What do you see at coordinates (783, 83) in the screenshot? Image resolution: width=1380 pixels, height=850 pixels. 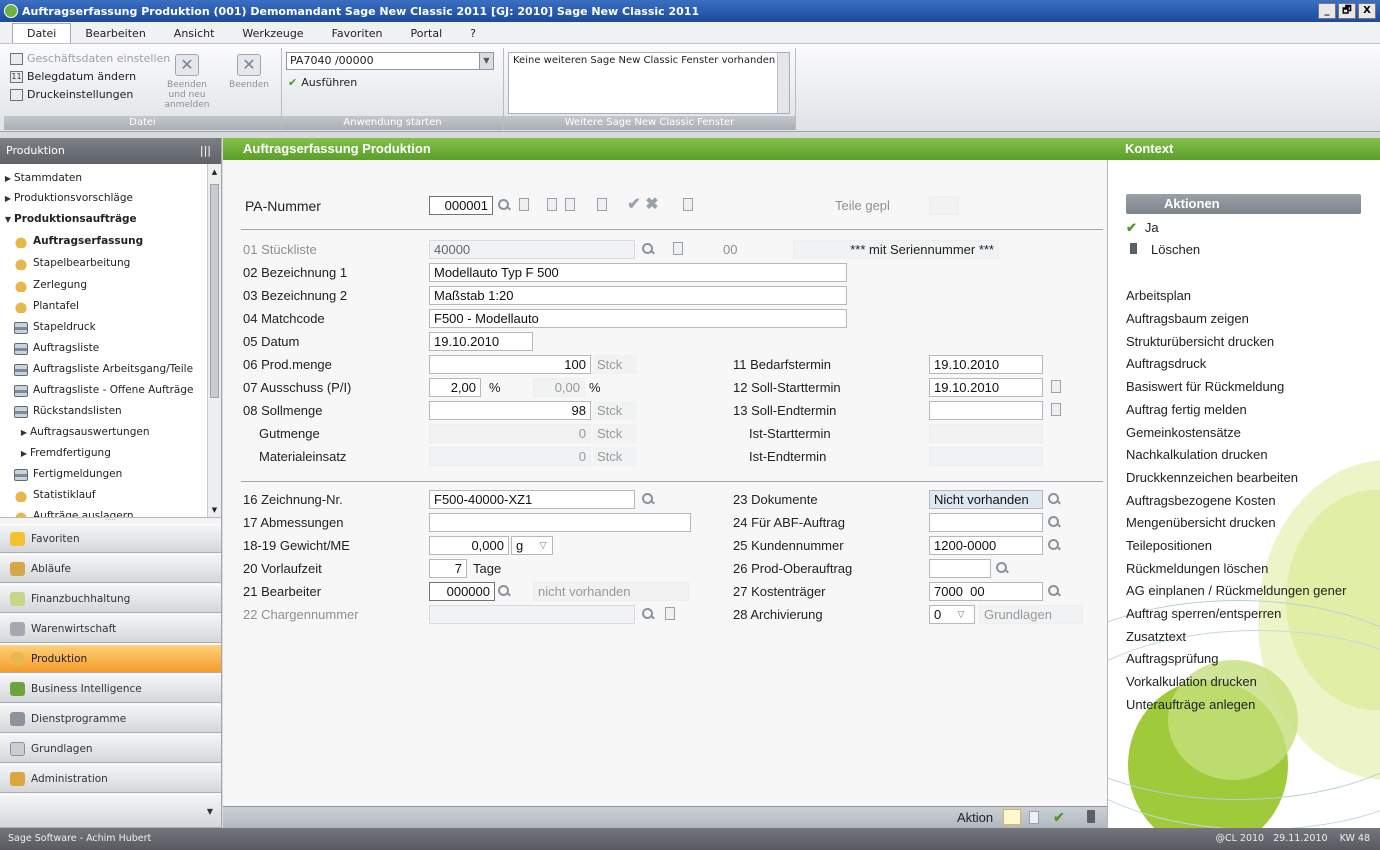 I see `window-list-scrollbar` at bounding box center [783, 83].